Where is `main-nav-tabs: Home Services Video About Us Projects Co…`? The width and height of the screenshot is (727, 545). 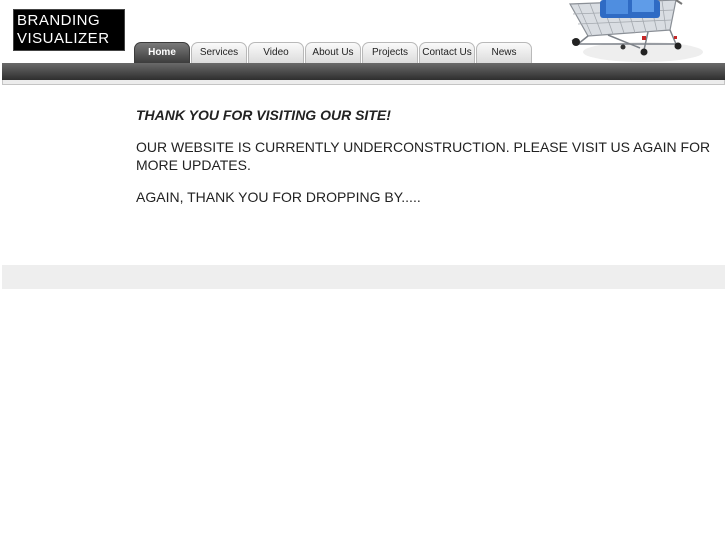 main-nav-tabs: Home Services Video About Us Projects Co… is located at coordinates (333, 52).